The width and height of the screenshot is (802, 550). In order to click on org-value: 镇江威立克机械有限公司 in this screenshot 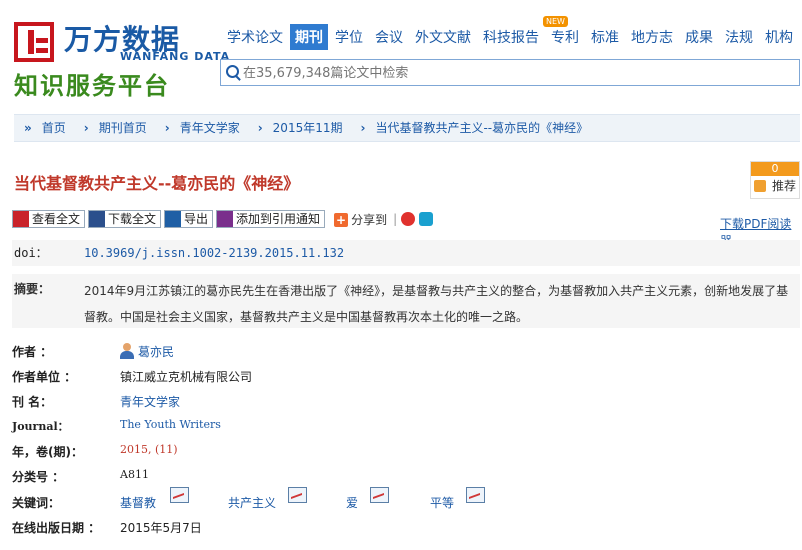, I will do `click(186, 377)`.